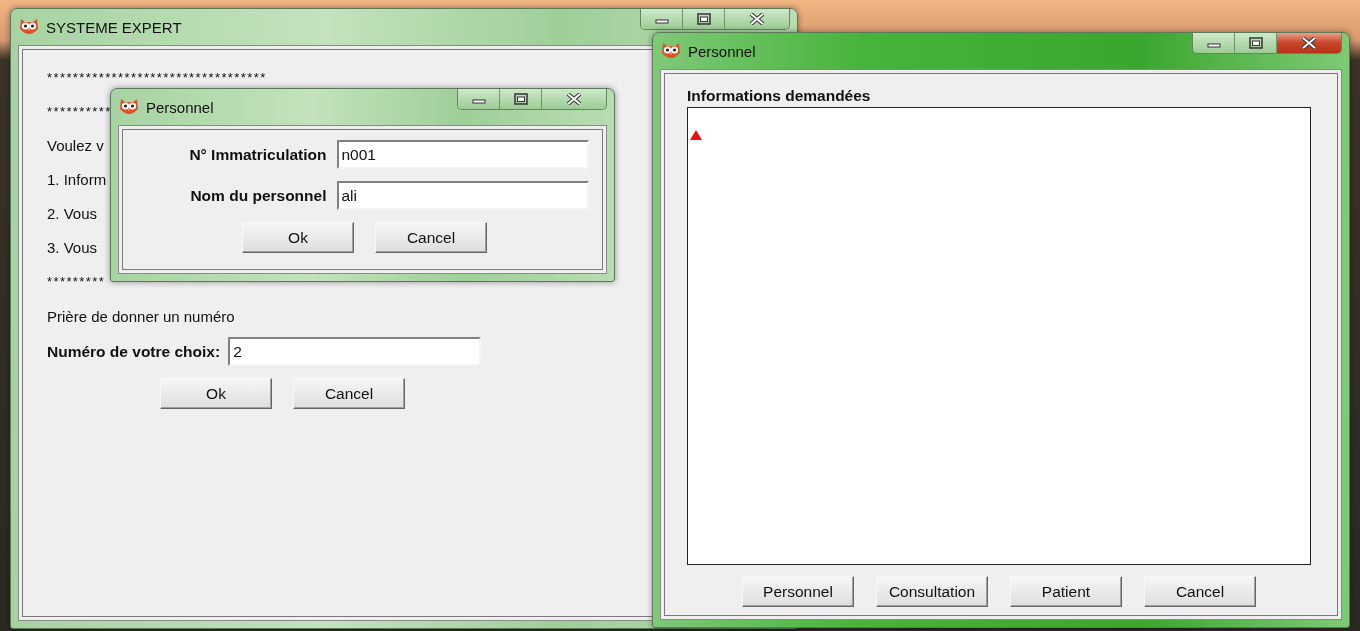 The width and height of the screenshot is (1360, 631). Describe the element at coordinates (462, 154) in the screenshot. I see `input-field: n001` at that location.